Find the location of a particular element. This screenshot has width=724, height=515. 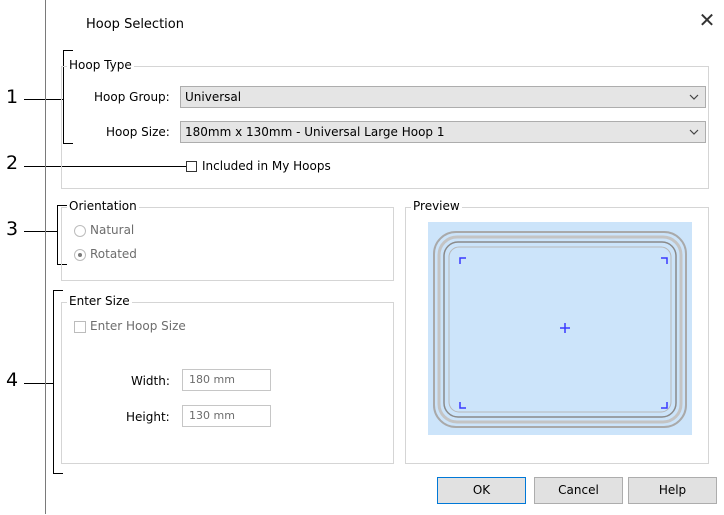

title-bar: Hoop Selection ✕ is located at coordinates (384, 25).